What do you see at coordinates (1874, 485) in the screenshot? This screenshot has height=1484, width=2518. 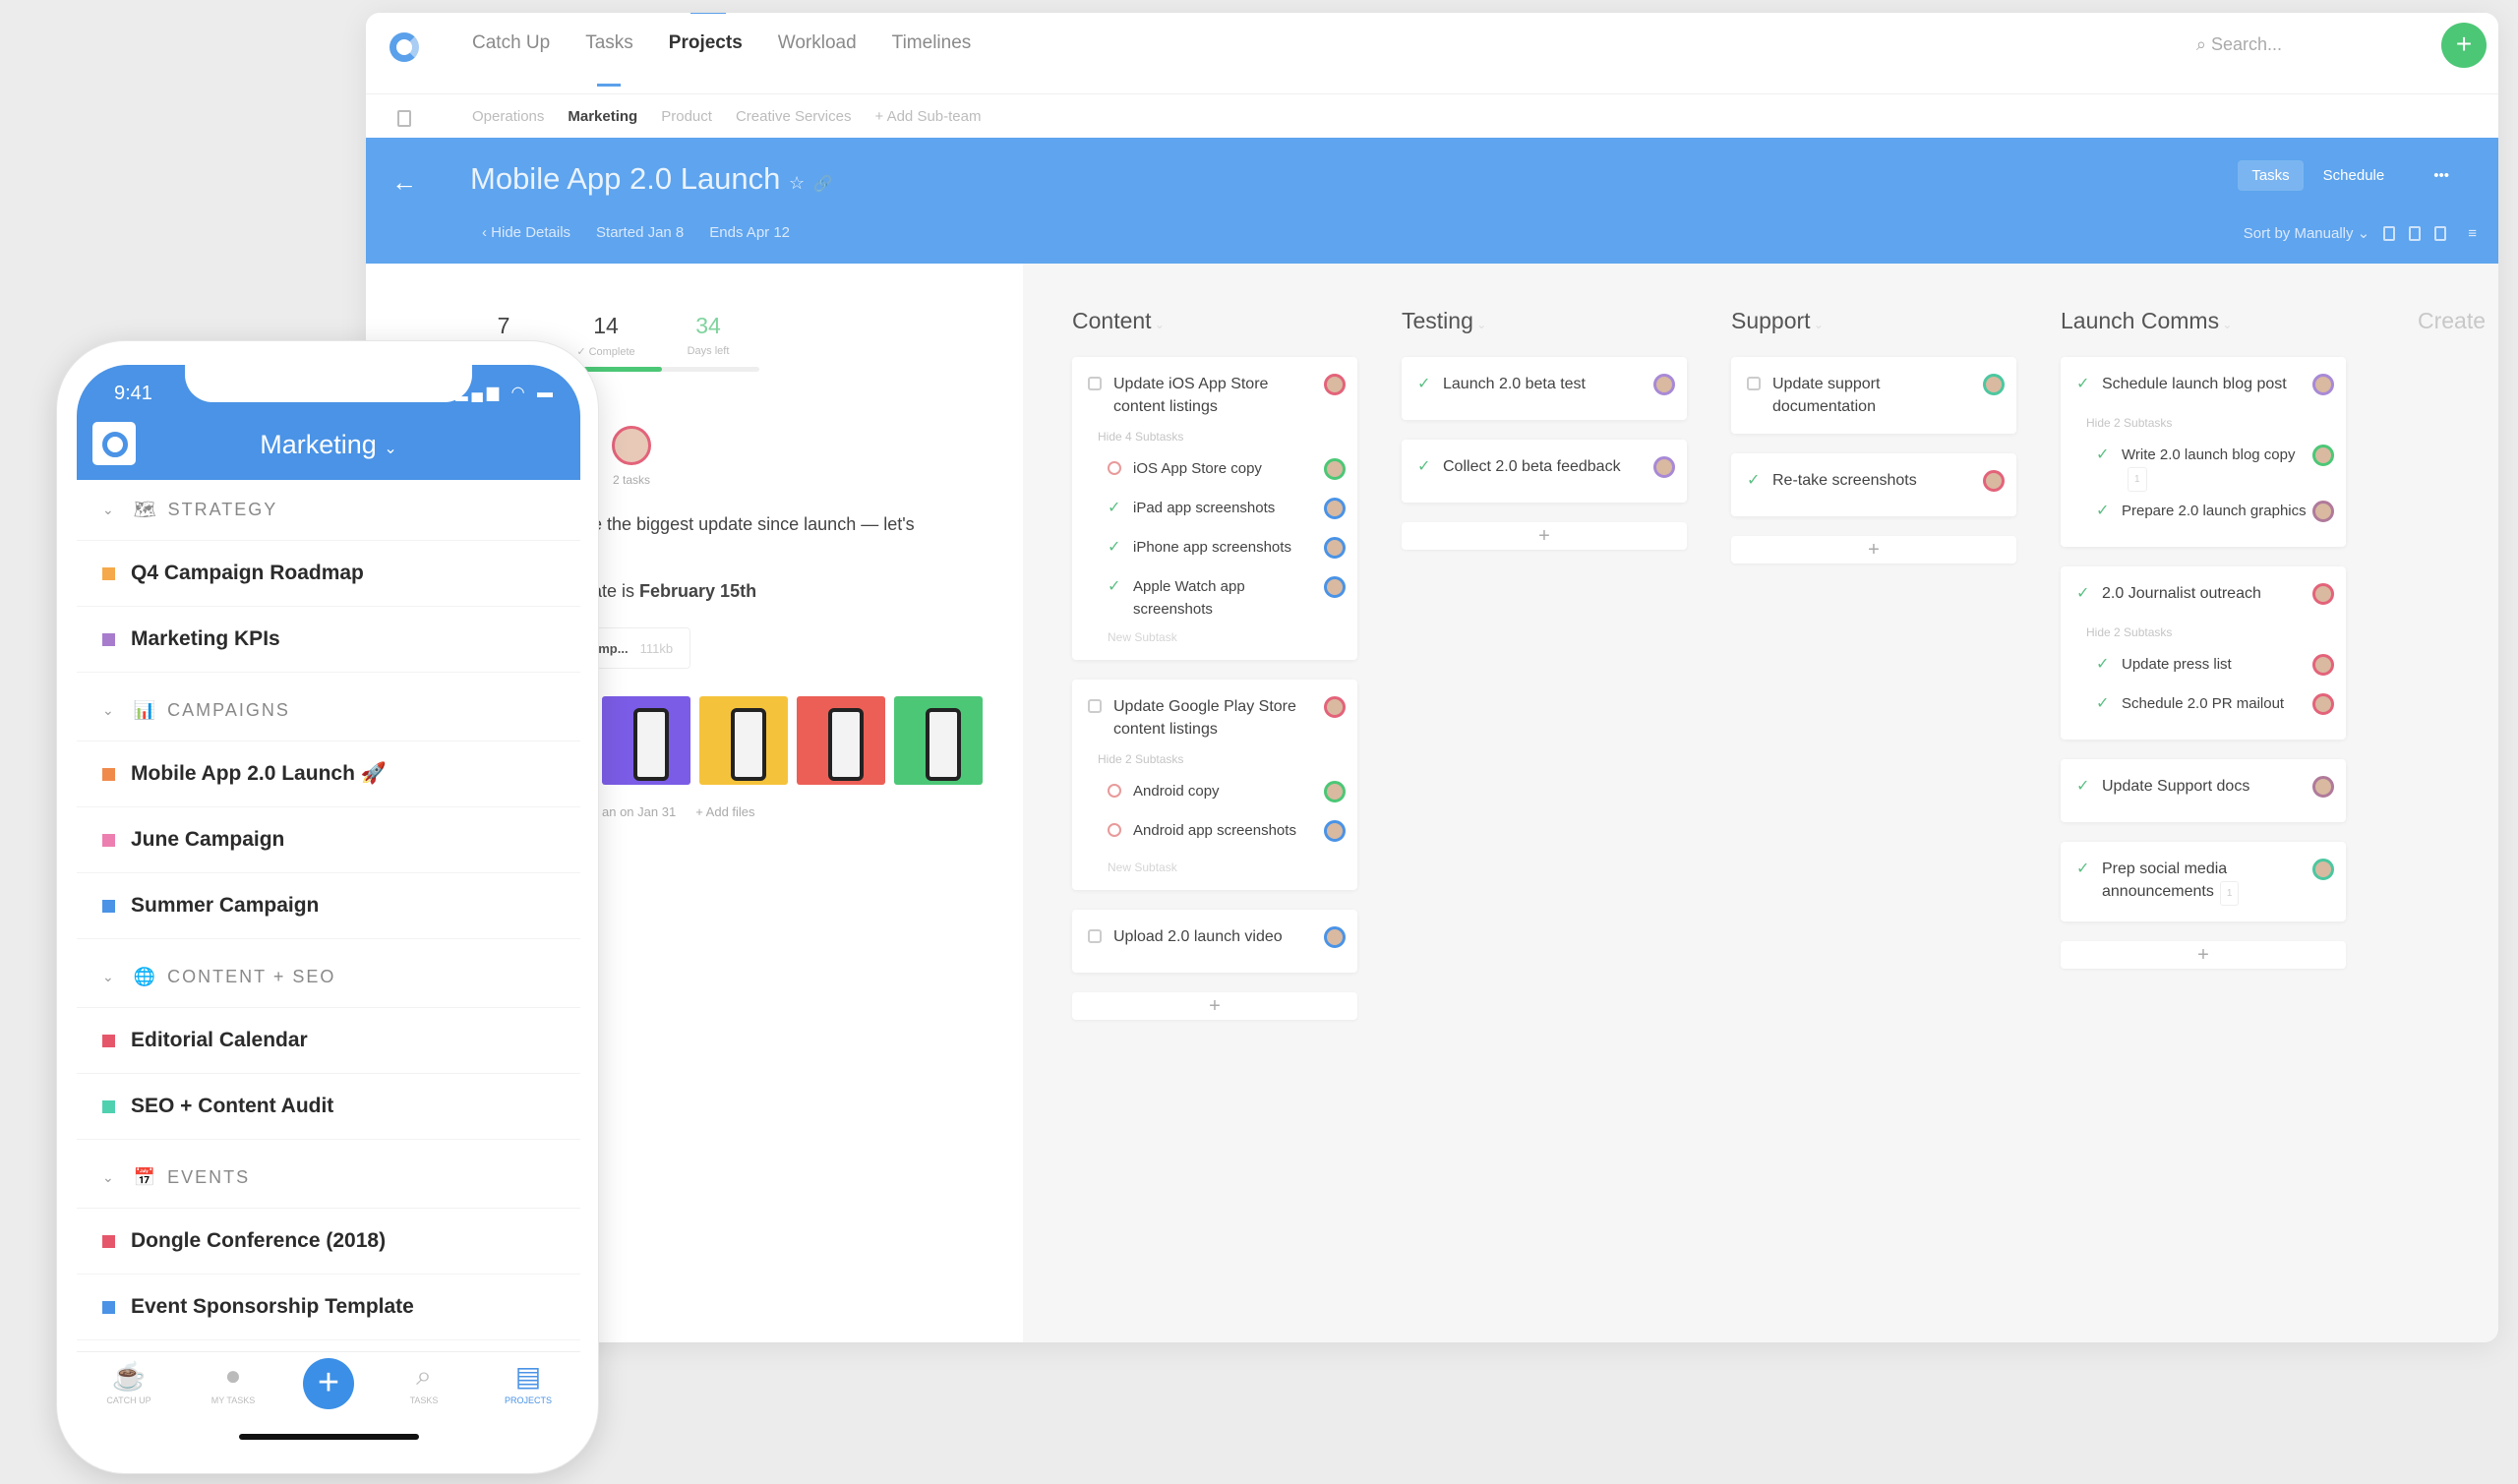 I see `task-card: ✓ Re-take screenshots` at bounding box center [1874, 485].